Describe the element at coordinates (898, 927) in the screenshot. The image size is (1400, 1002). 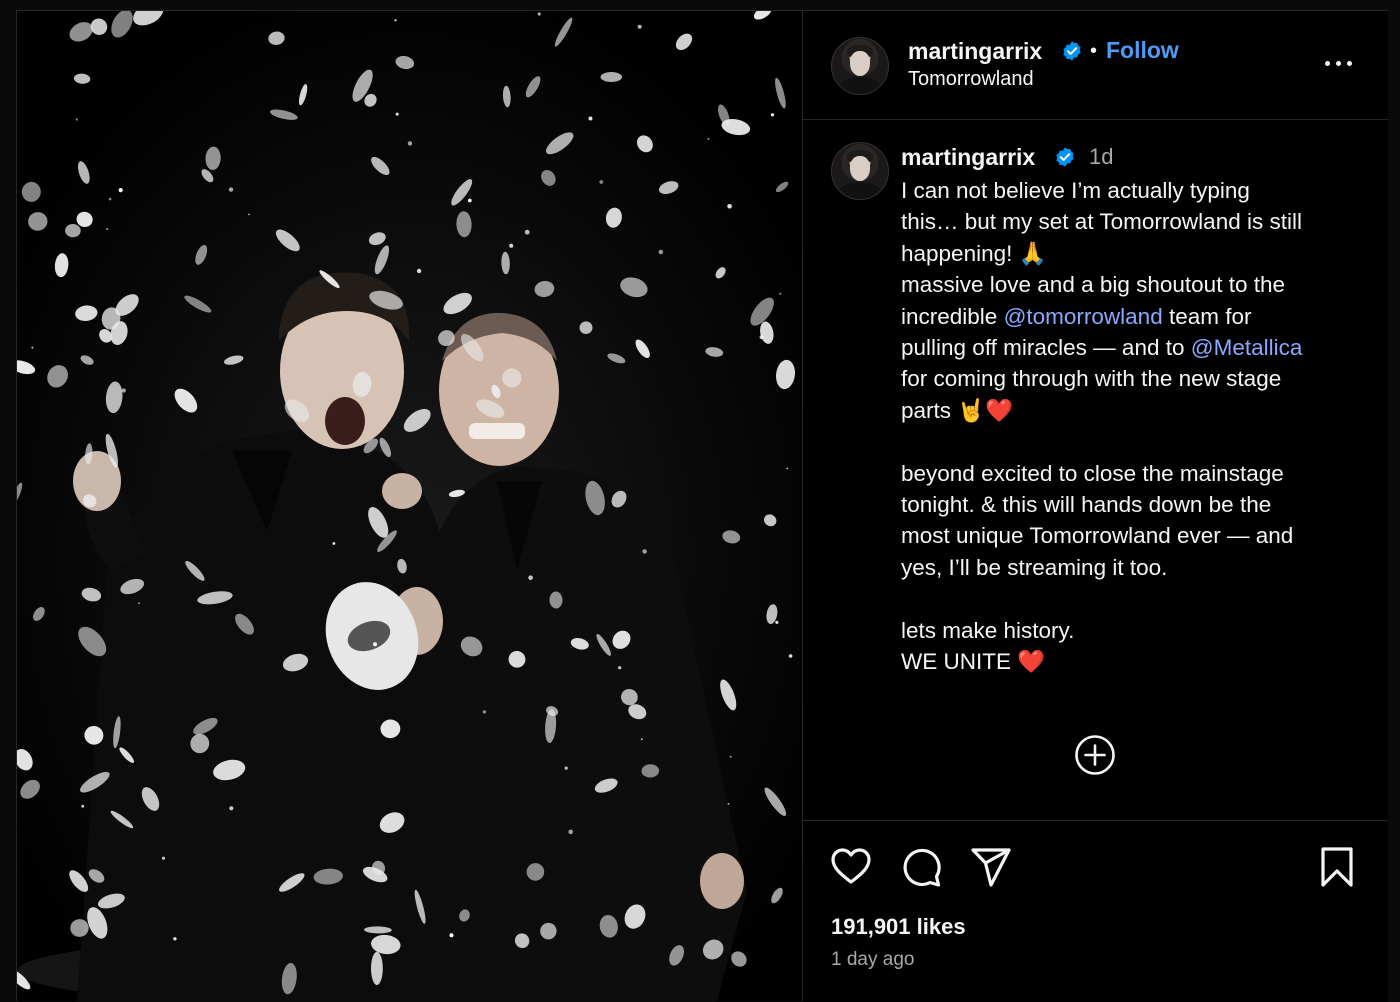
I see `like-count: 191,901 likes` at that location.